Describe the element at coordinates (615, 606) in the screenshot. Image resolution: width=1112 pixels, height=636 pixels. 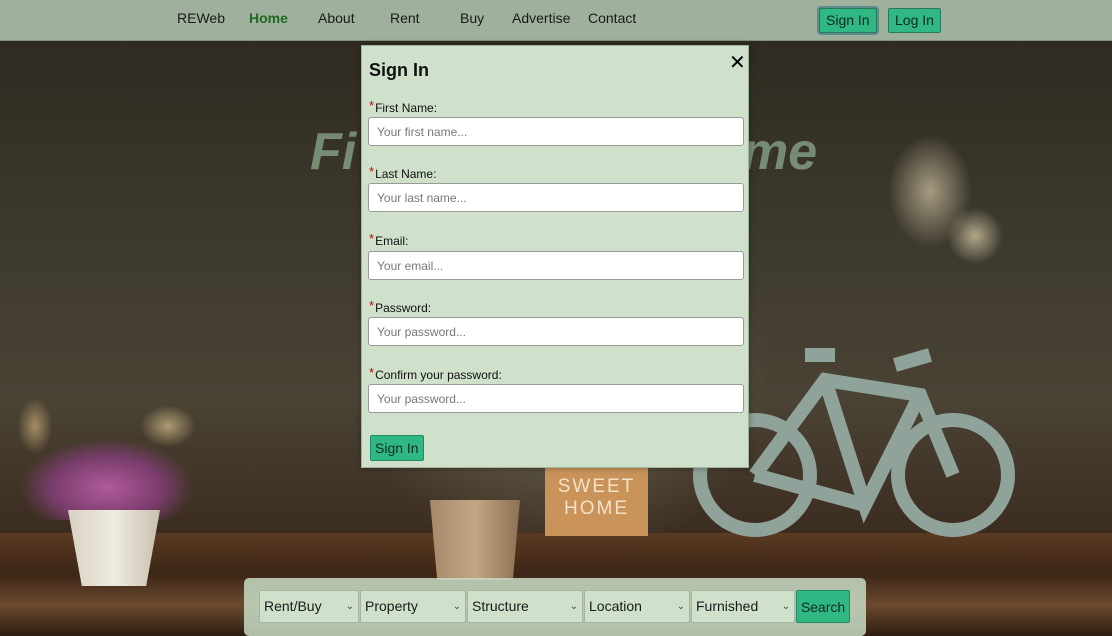
I see `location-select-value: Location` at that location.